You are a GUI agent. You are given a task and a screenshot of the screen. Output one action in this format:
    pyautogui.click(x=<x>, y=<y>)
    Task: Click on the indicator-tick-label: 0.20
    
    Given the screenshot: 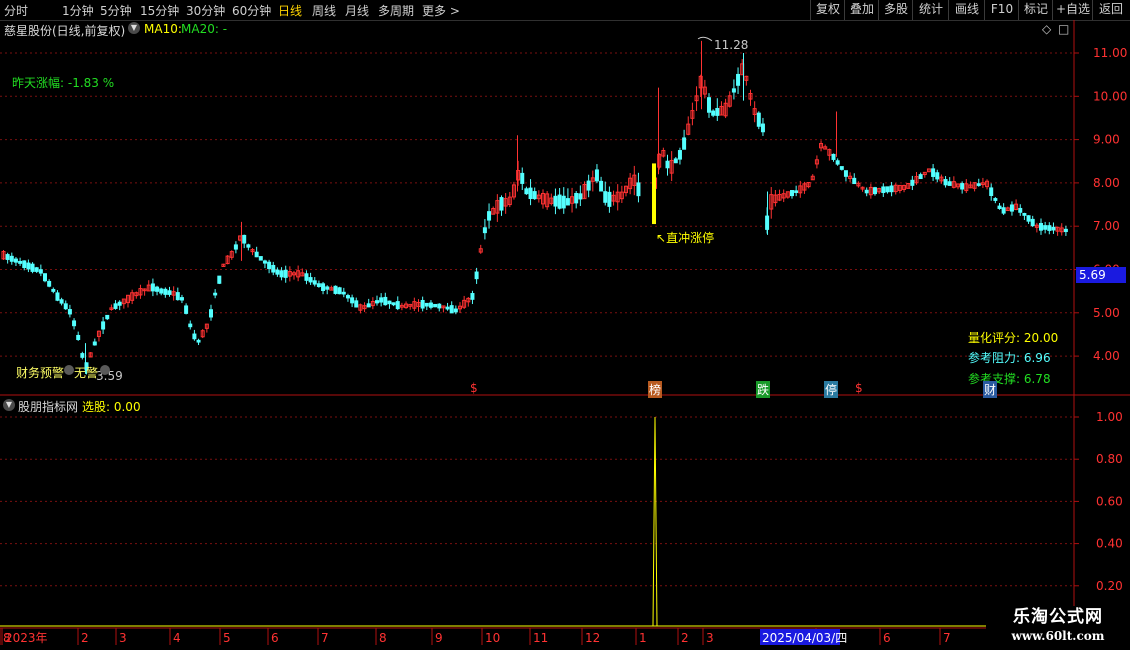 What is the action you would take?
    pyautogui.click(x=1109, y=586)
    